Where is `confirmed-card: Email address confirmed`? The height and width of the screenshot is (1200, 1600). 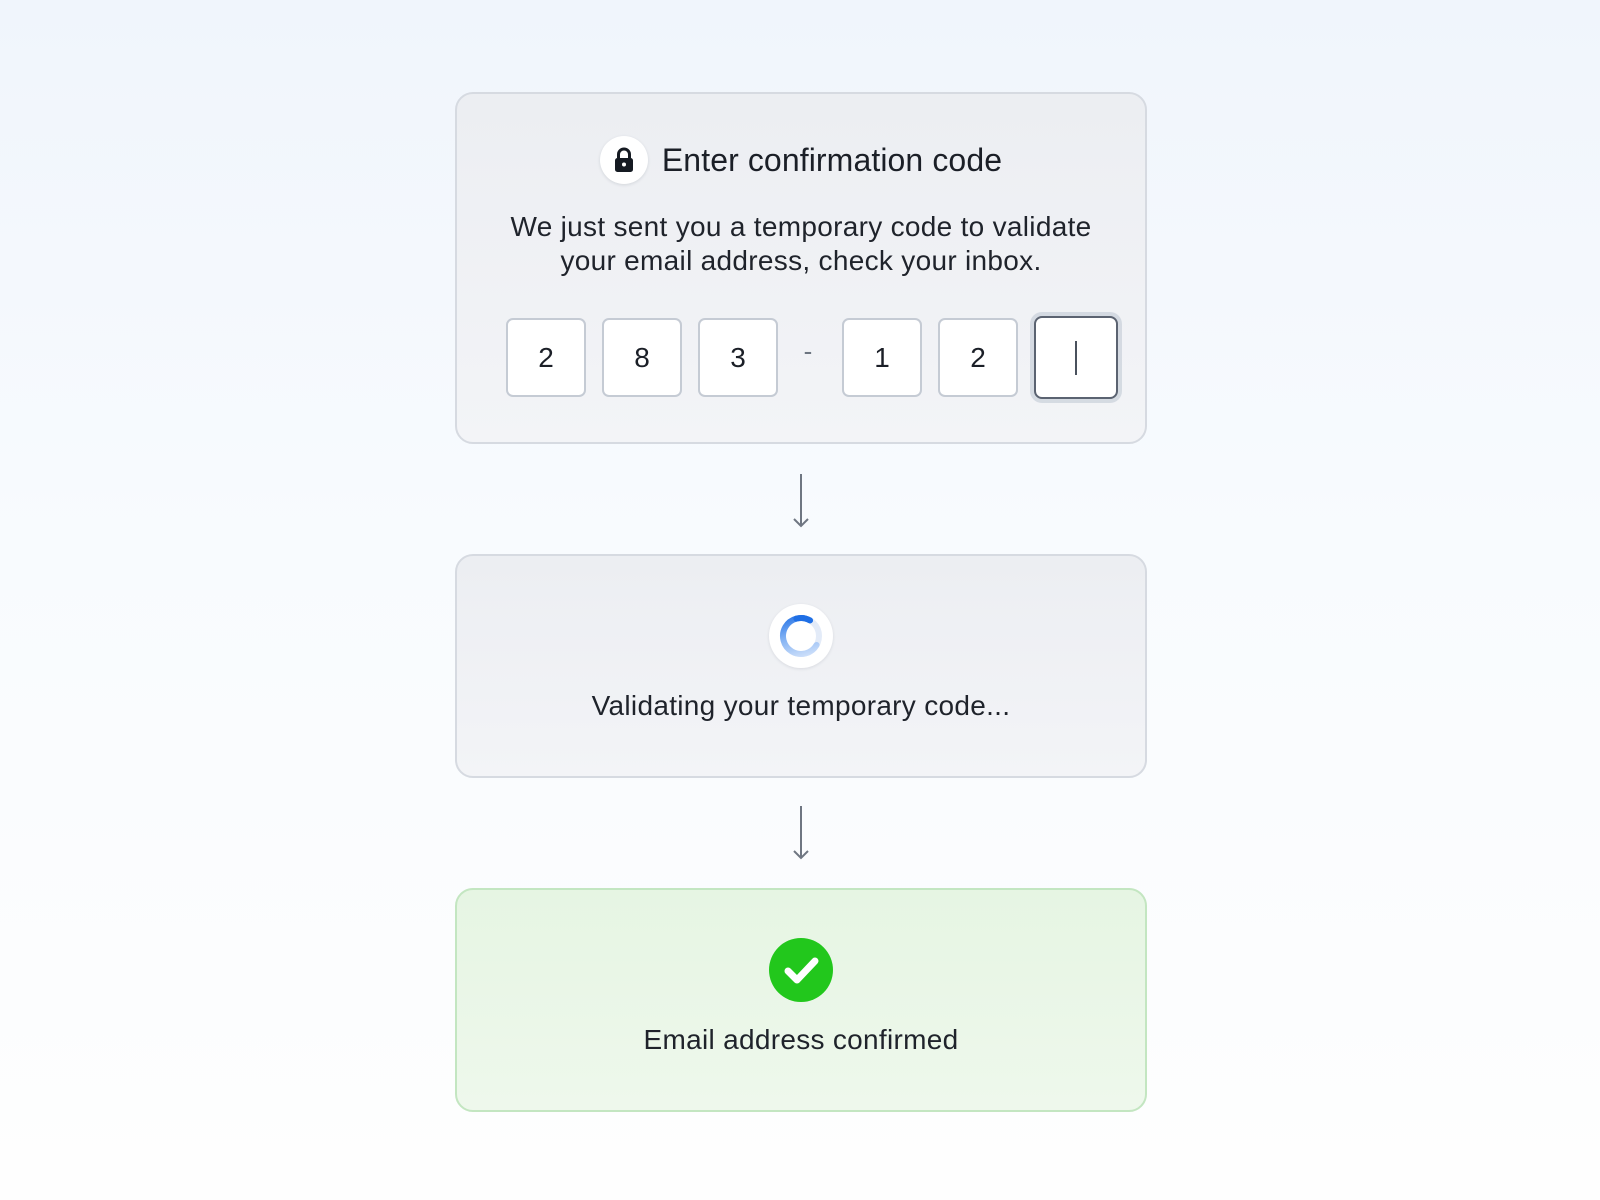
confirmed-card: Email address confirmed is located at coordinates (801, 1000).